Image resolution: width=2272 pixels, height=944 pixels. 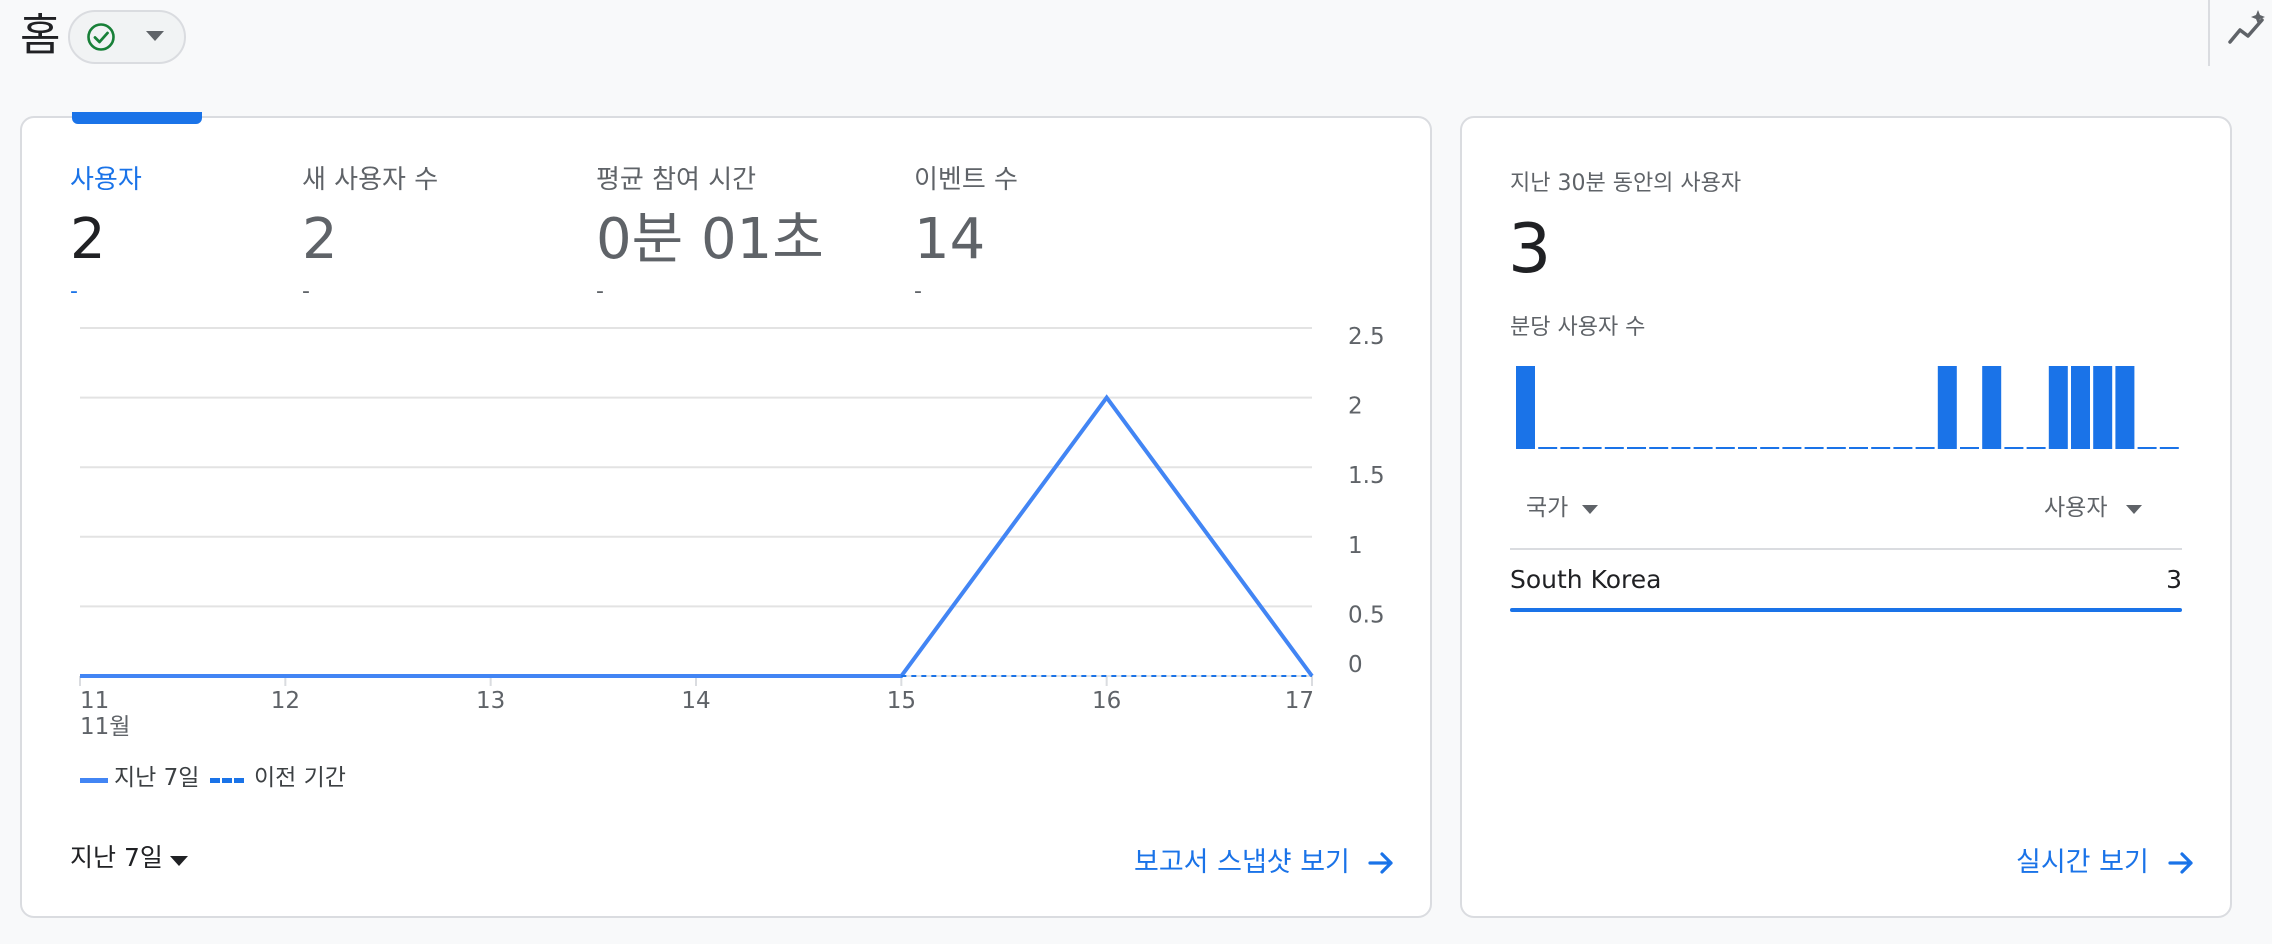 What do you see at coordinates (116, 858) in the screenshot?
I see `date-range-selector: 지난 7일` at bounding box center [116, 858].